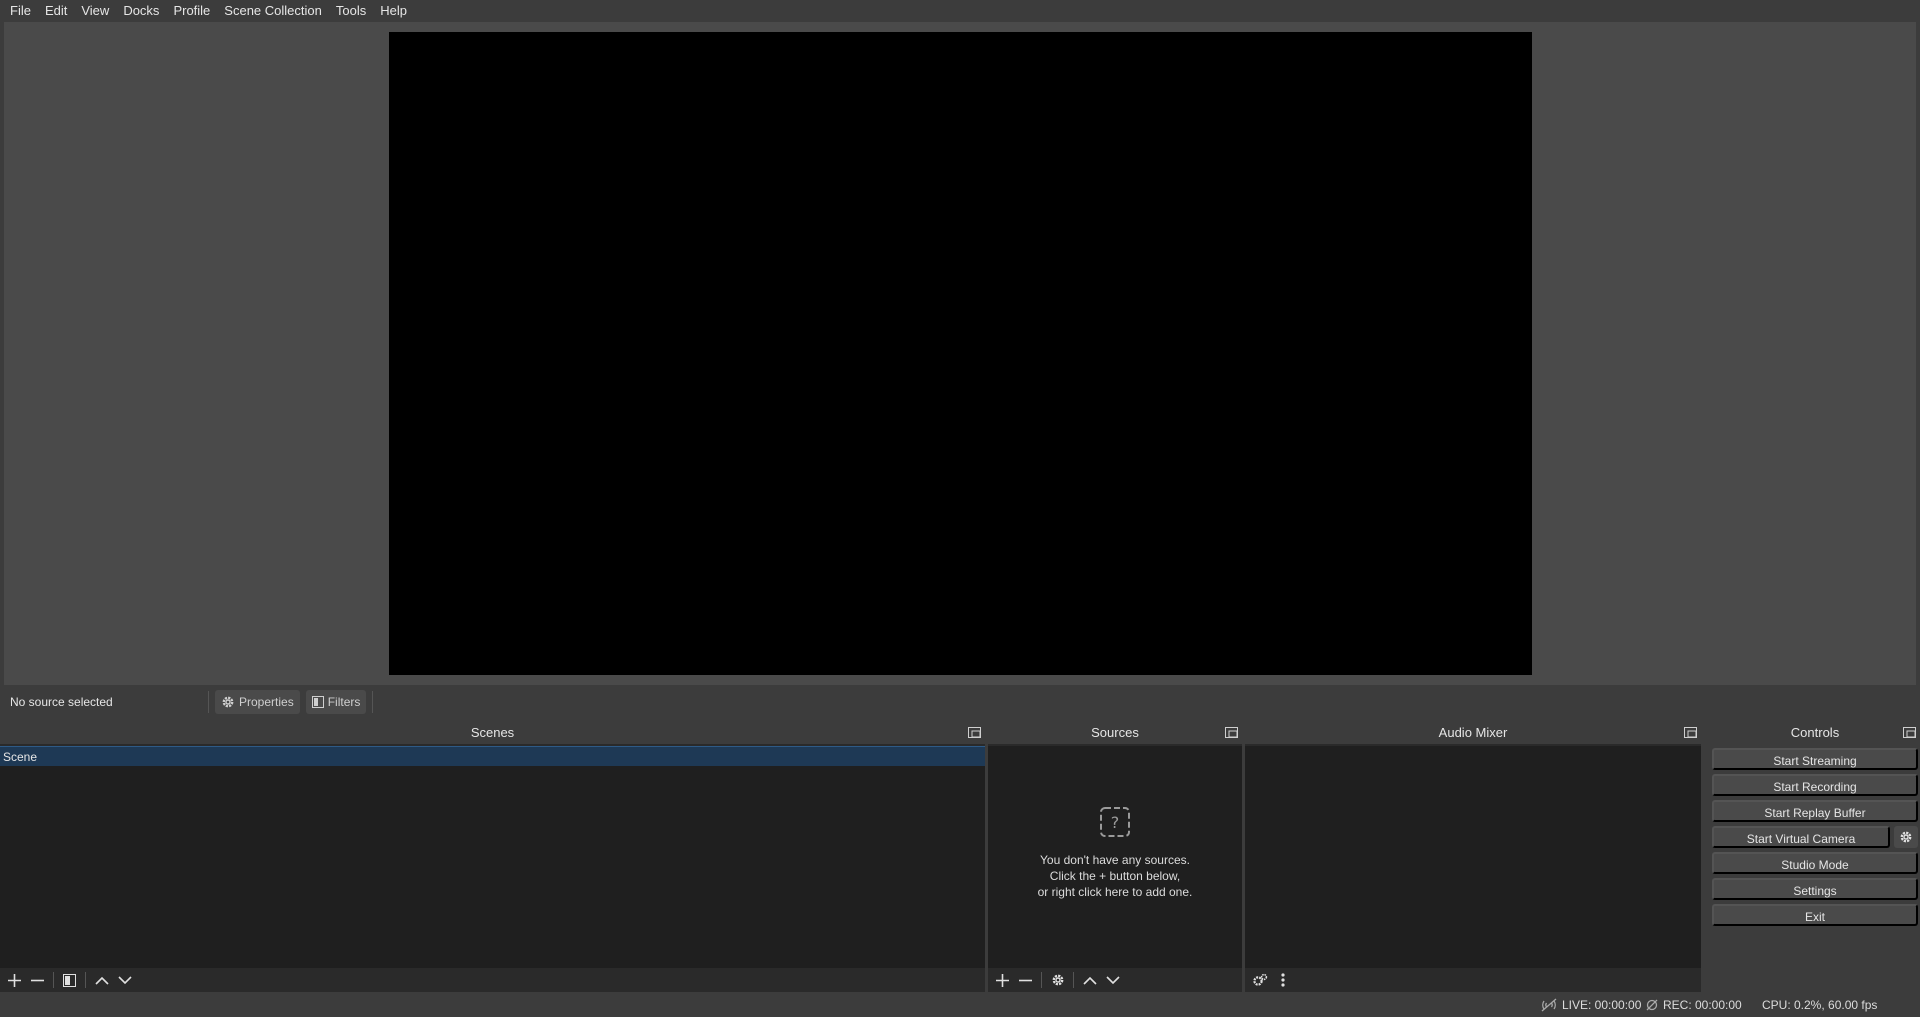 The image size is (1920, 1017). Describe the element at coordinates (191, 11) in the screenshot. I see `menu-profile: Profile` at that location.